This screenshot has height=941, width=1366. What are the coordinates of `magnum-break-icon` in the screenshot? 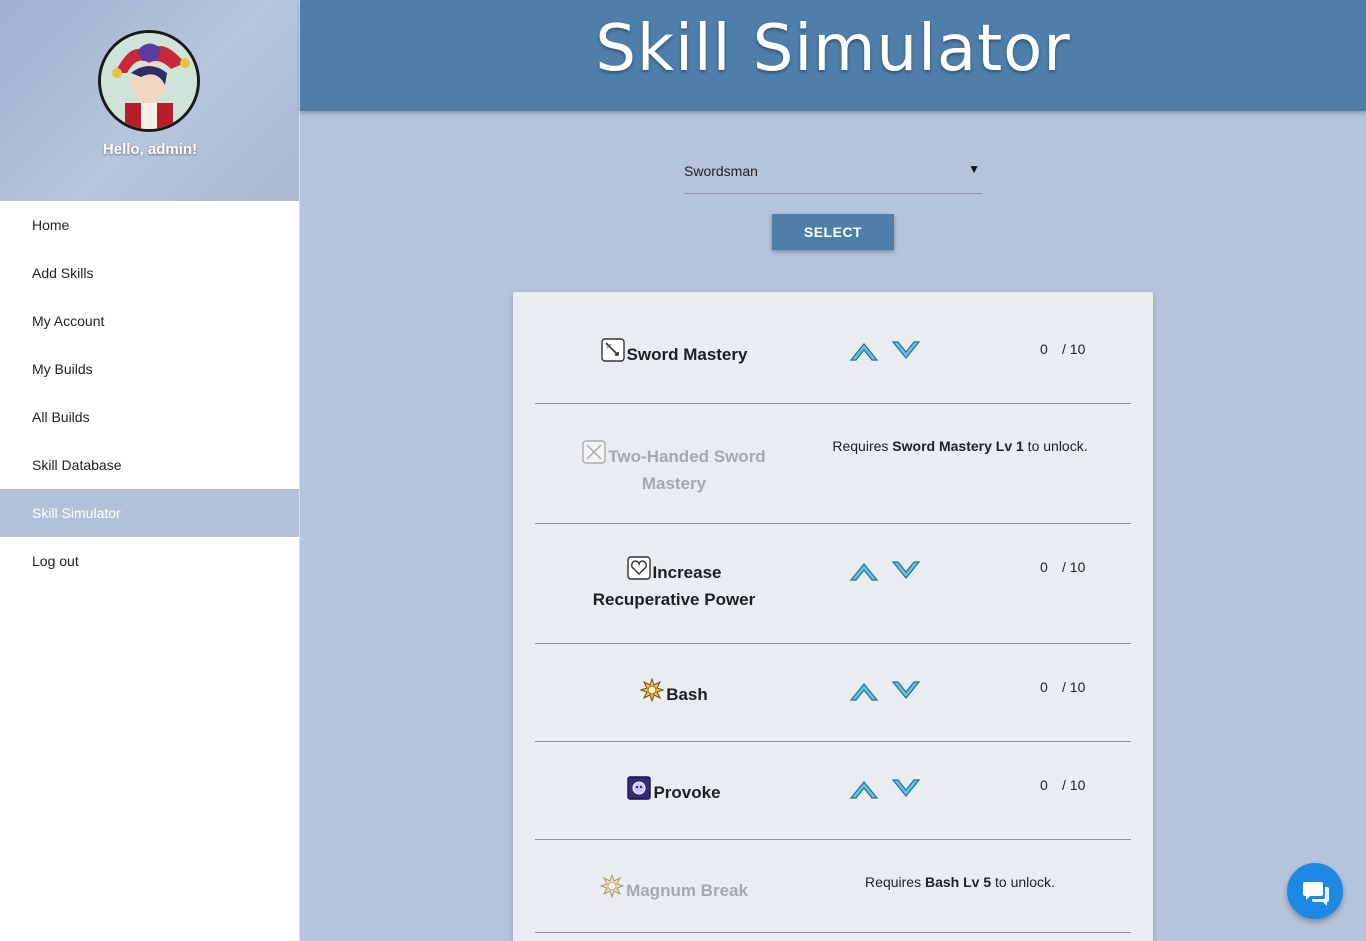 It's located at (612, 886).